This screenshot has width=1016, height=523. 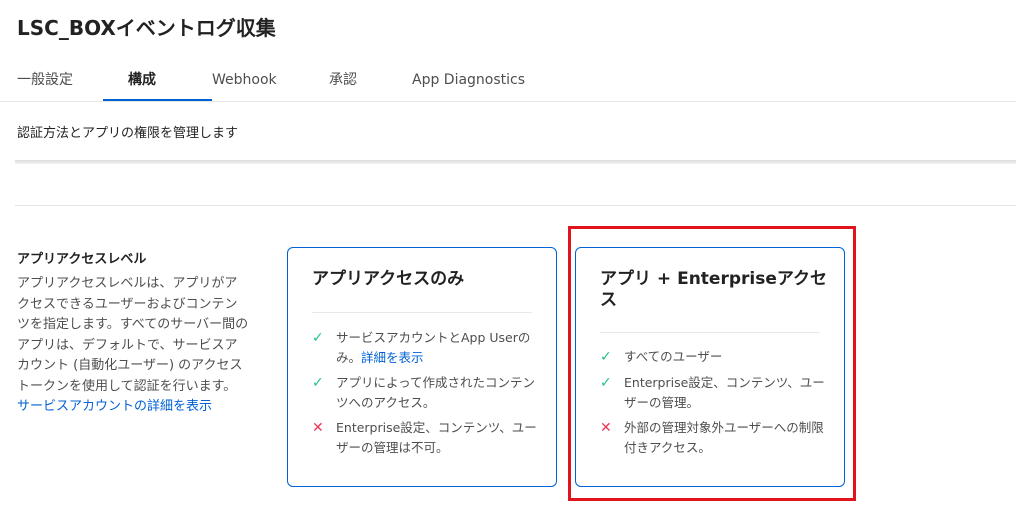 I want to click on tab-bar: 一般設定 構成 Webhook 承認 App Diagnostics, so click(x=508, y=80).